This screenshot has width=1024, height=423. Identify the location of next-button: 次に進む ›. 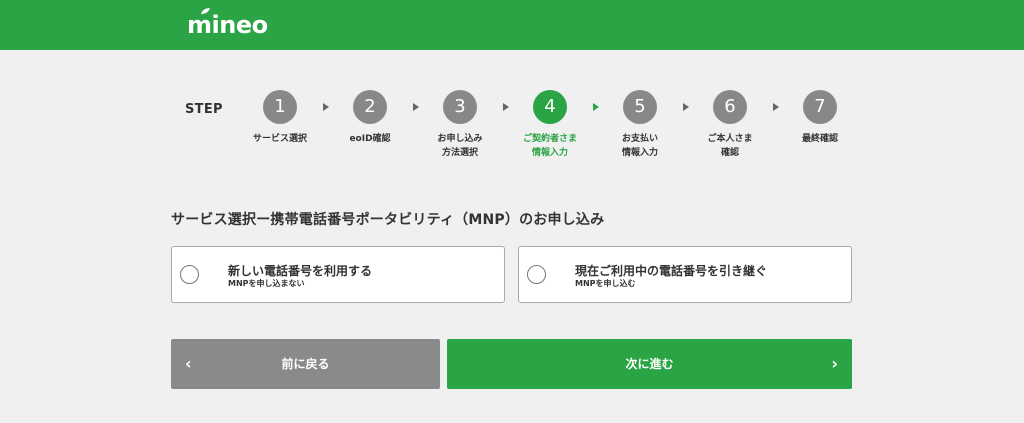
(649, 364).